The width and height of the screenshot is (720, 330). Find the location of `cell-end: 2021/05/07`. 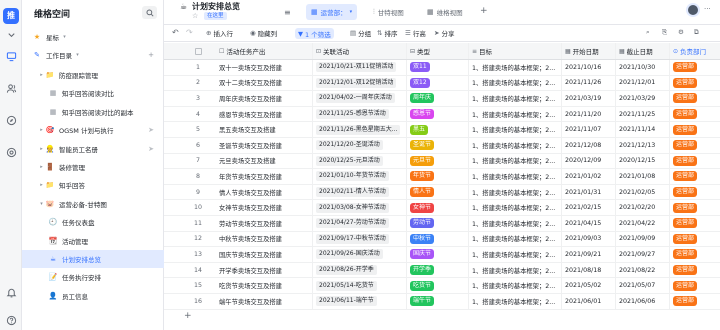

cell-end: 2021/05/07 is located at coordinates (643, 285).